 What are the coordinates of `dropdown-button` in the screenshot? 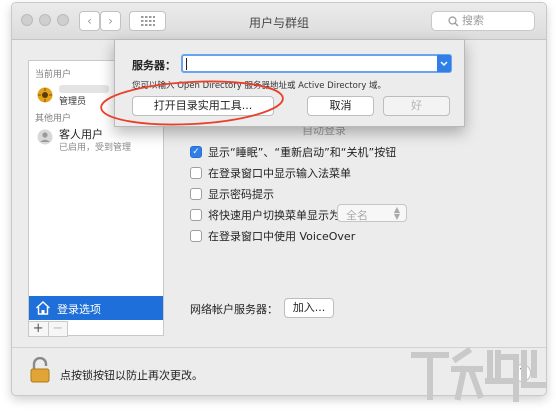 It's located at (444, 63).